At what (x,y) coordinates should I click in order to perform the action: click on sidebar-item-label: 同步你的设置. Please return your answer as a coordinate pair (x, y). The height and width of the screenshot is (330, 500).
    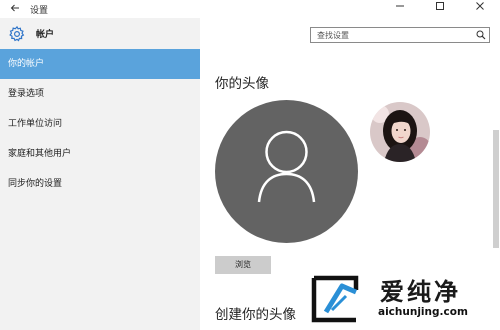
    Looking at the image, I should click on (35, 184).